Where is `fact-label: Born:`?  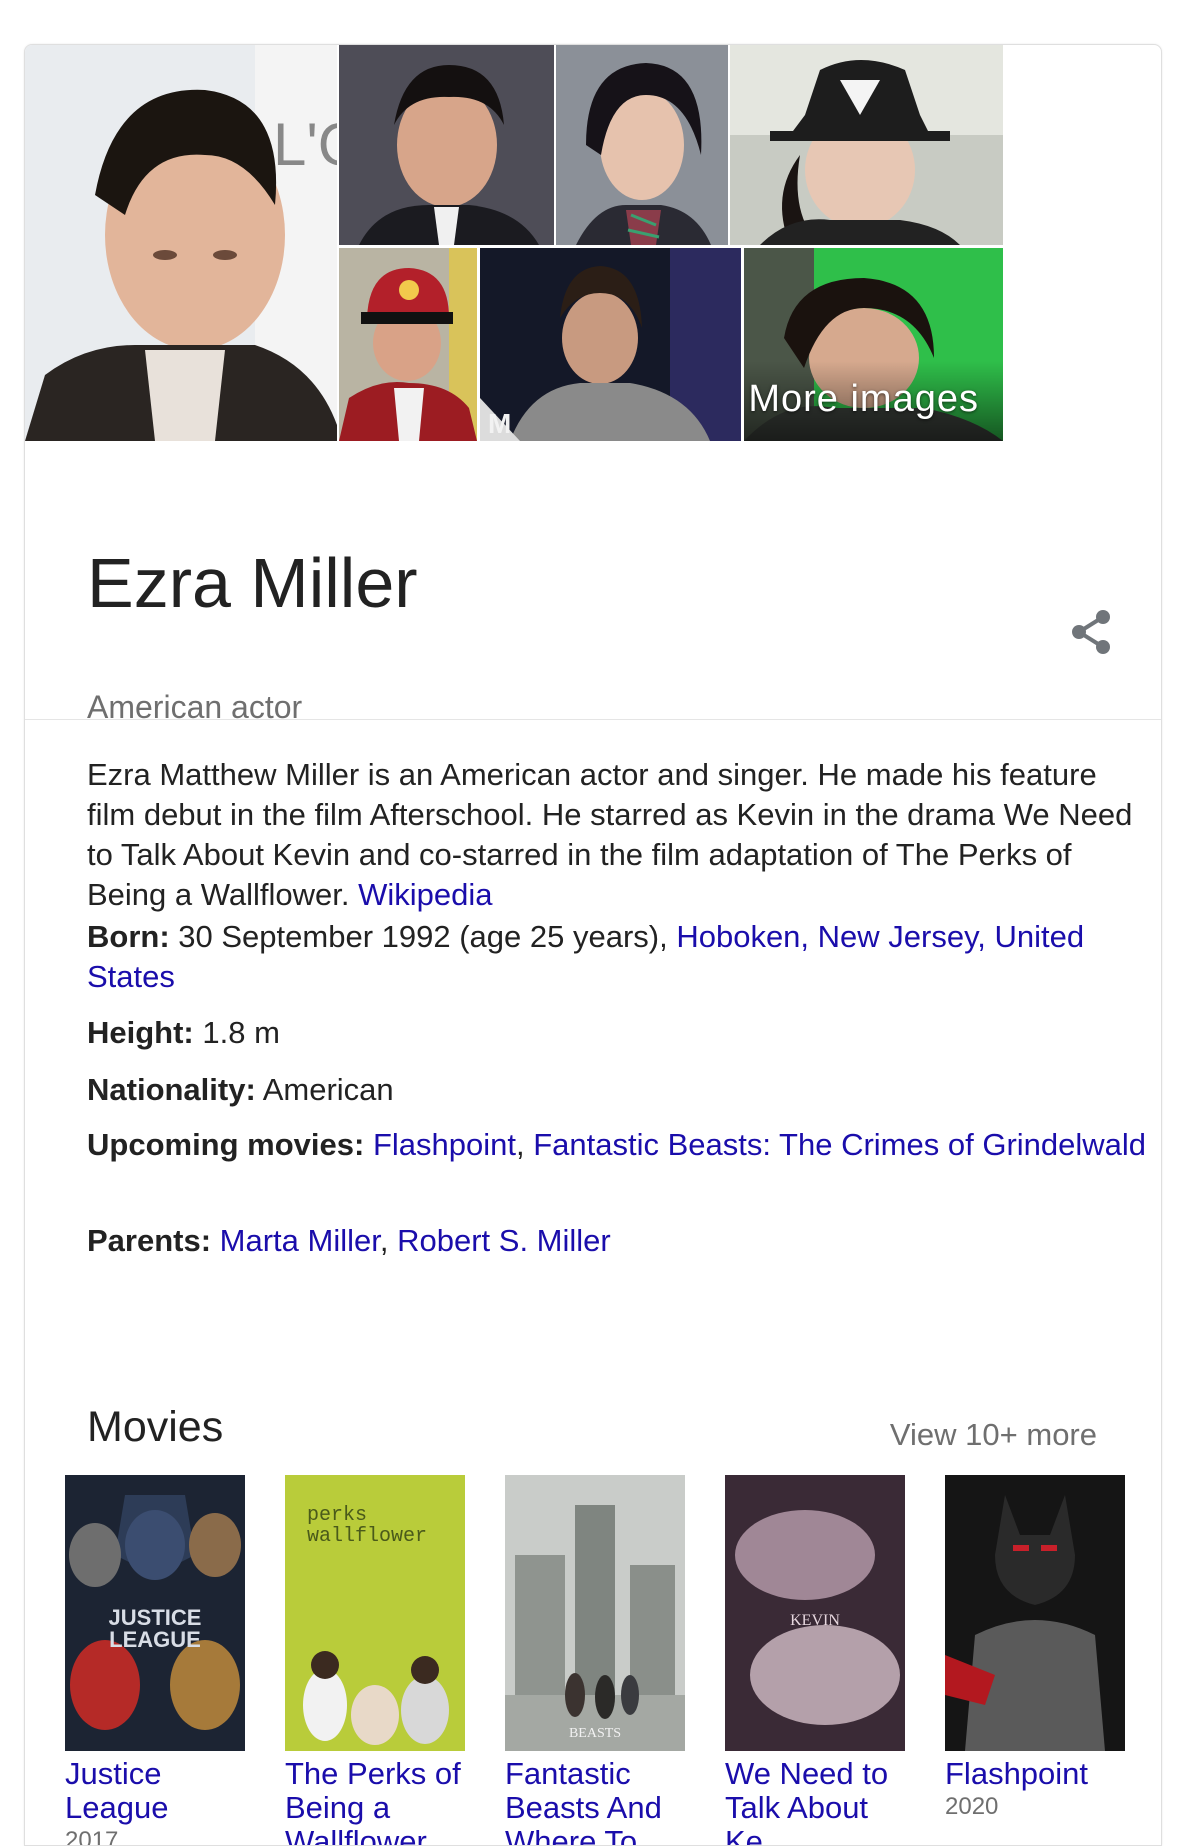 fact-label: Born: is located at coordinates (128, 936).